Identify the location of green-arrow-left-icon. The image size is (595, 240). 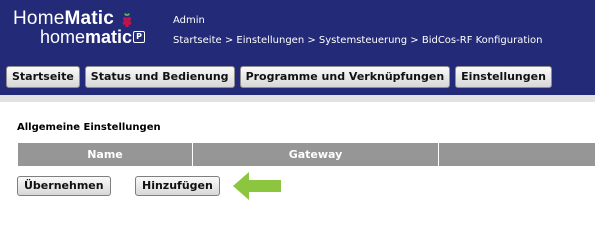
(257, 186).